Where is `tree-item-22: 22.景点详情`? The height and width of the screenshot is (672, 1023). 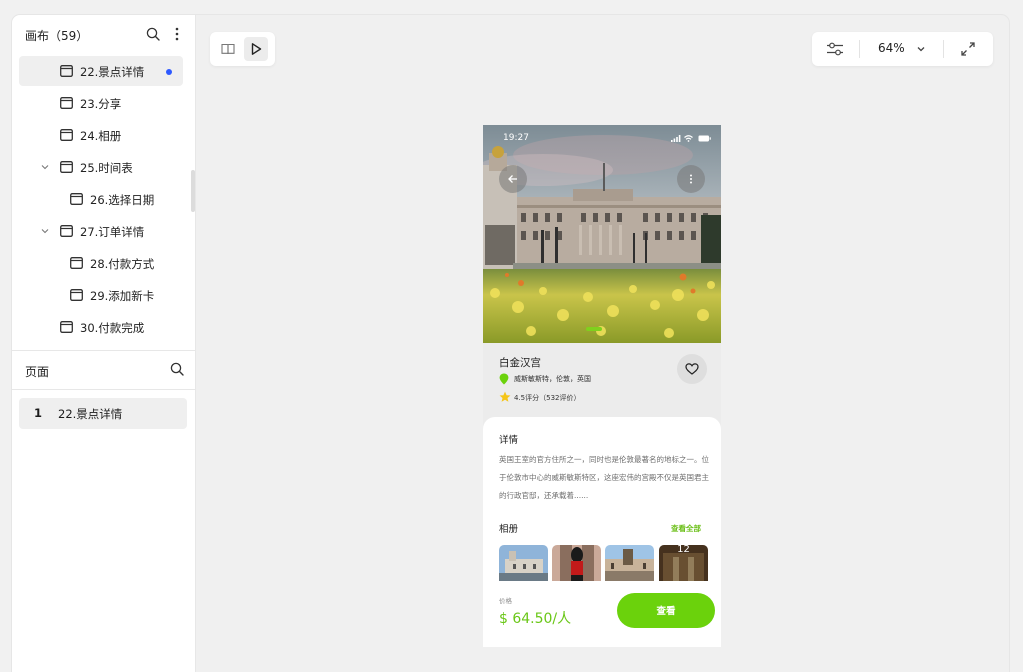 tree-item-22: 22.景点详情 is located at coordinates (101, 71).